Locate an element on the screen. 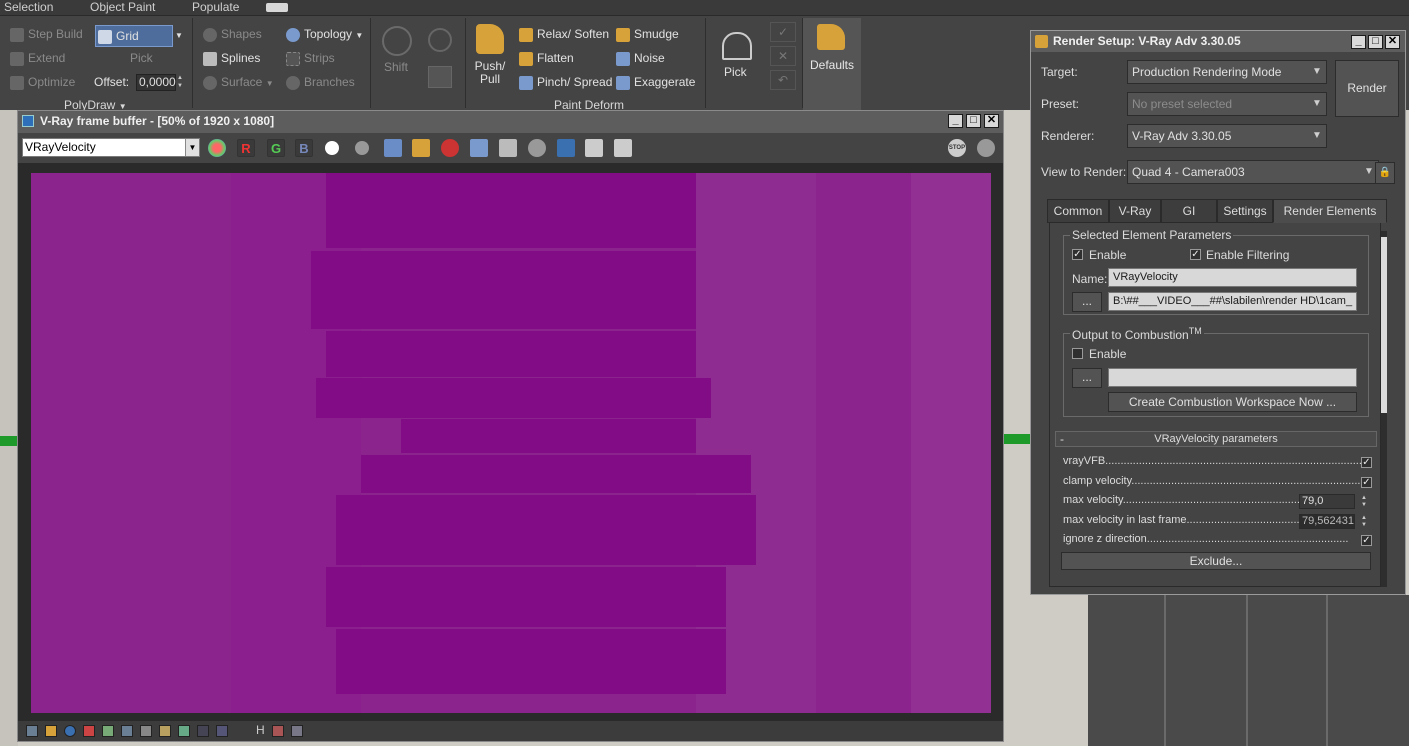  exaggerate-button: Exaggerate is located at coordinates (655, 82).